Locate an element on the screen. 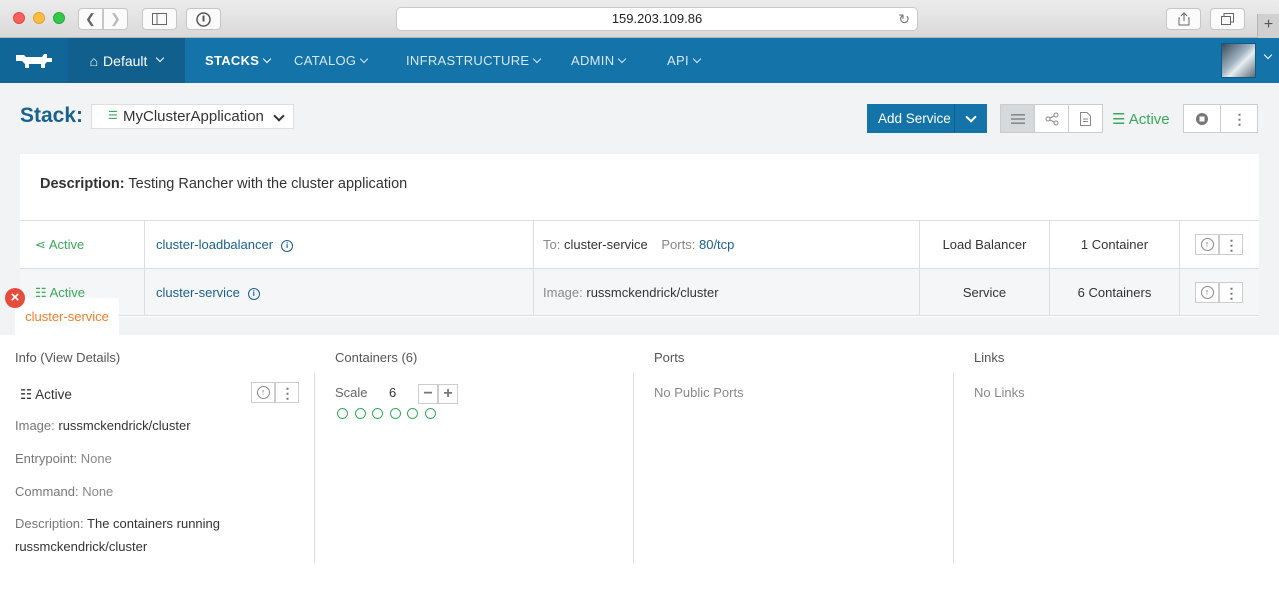 The image size is (1279, 595). detail-tab-cluster-service: cluster-service is located at coordinates (67, 316).